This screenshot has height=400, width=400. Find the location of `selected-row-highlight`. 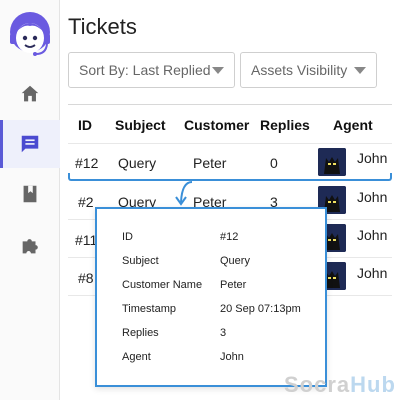

selected-row-highlight is located at coordinates (230, 177).